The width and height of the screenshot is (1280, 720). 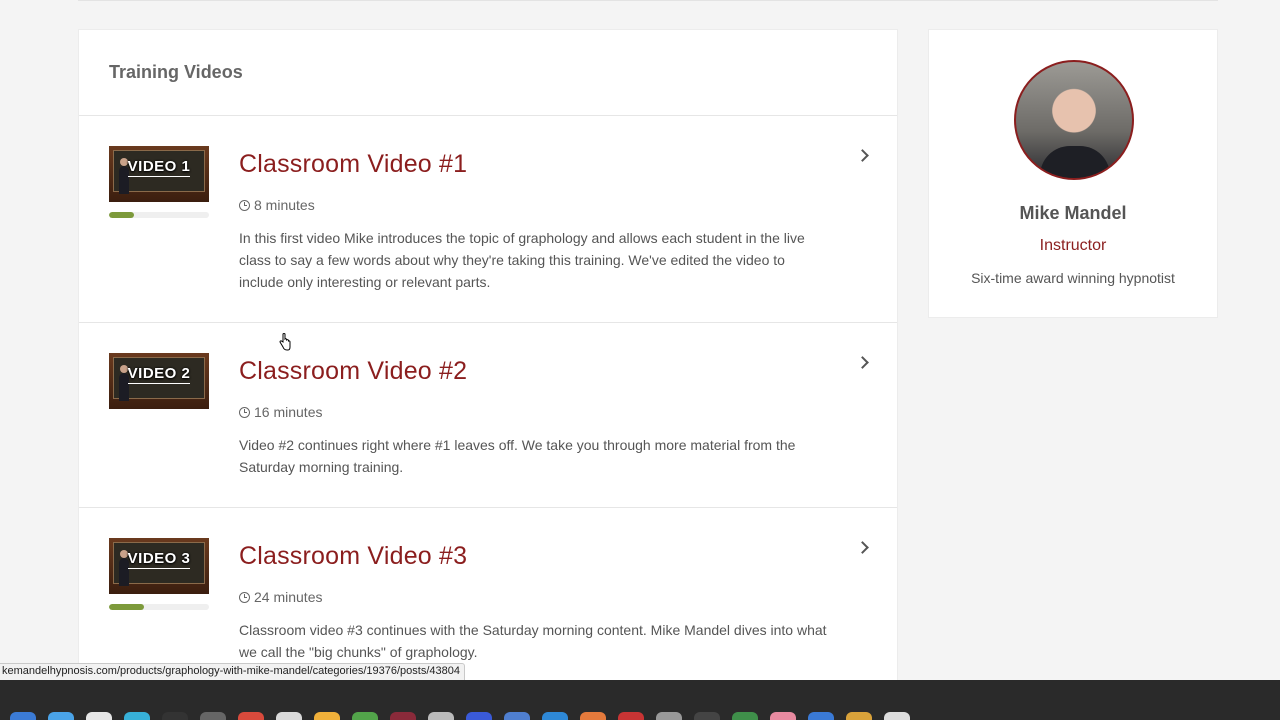 What do you see at coordinates (353, 556) in the screenshot?
I see `video-title-link: Classroom Video #3` at bounding box center [353, 556].